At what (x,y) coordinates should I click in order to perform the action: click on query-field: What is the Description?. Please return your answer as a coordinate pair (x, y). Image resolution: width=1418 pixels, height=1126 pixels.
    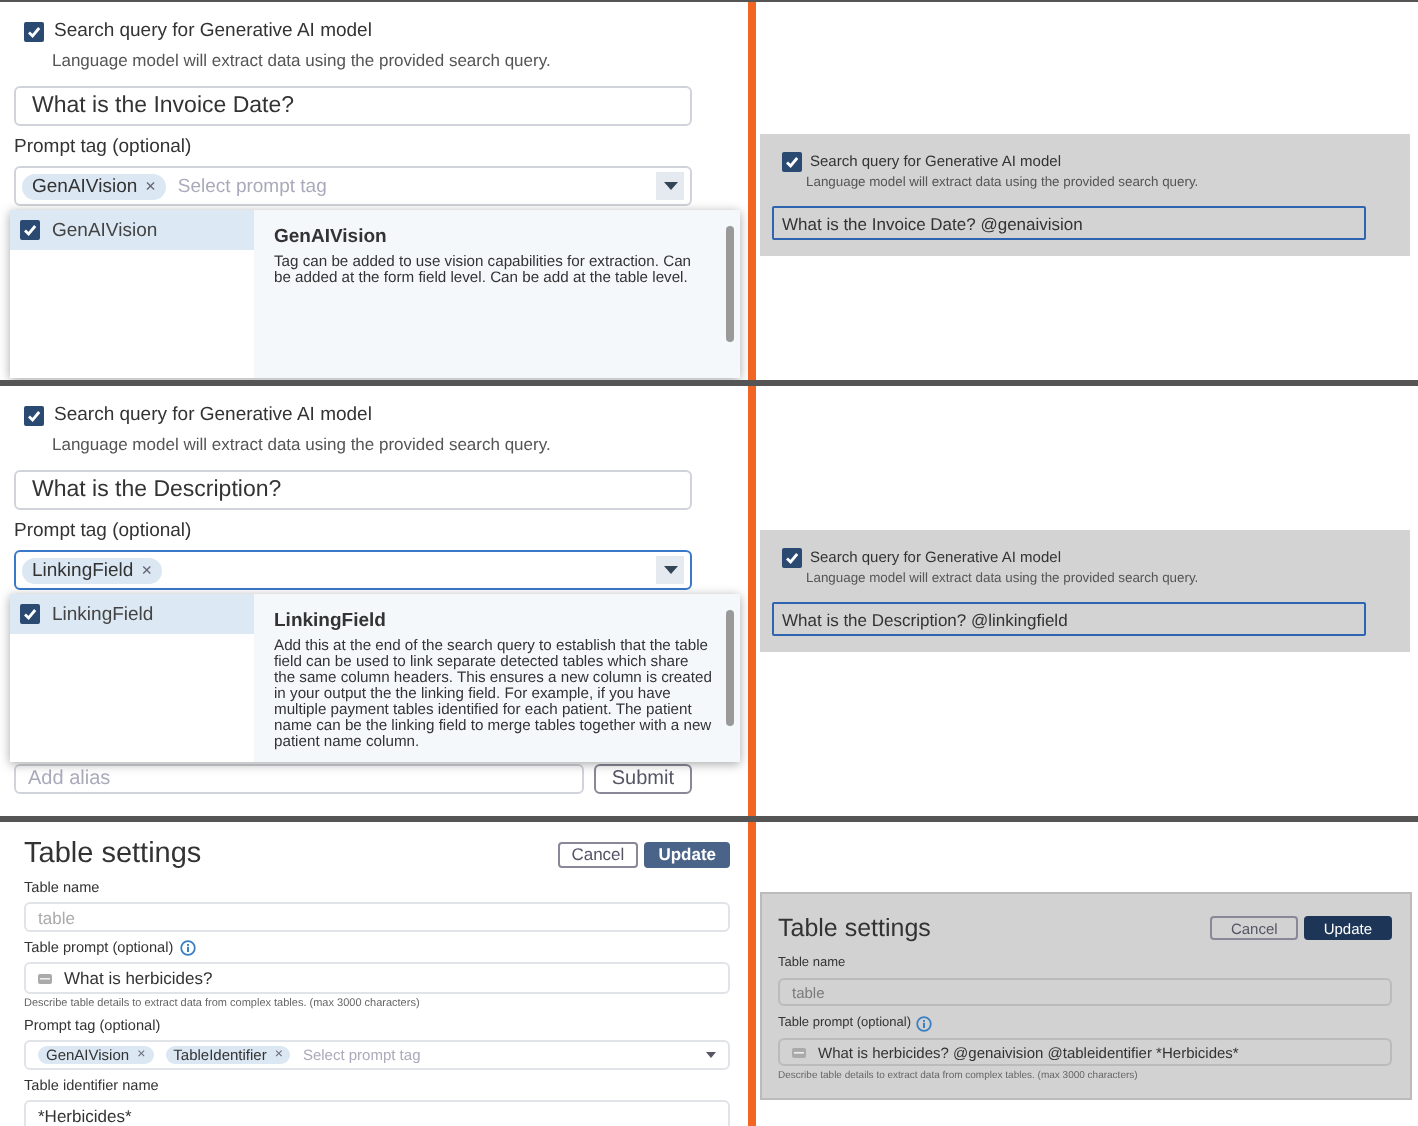
    Looking at the image, I should click on (353, 490).